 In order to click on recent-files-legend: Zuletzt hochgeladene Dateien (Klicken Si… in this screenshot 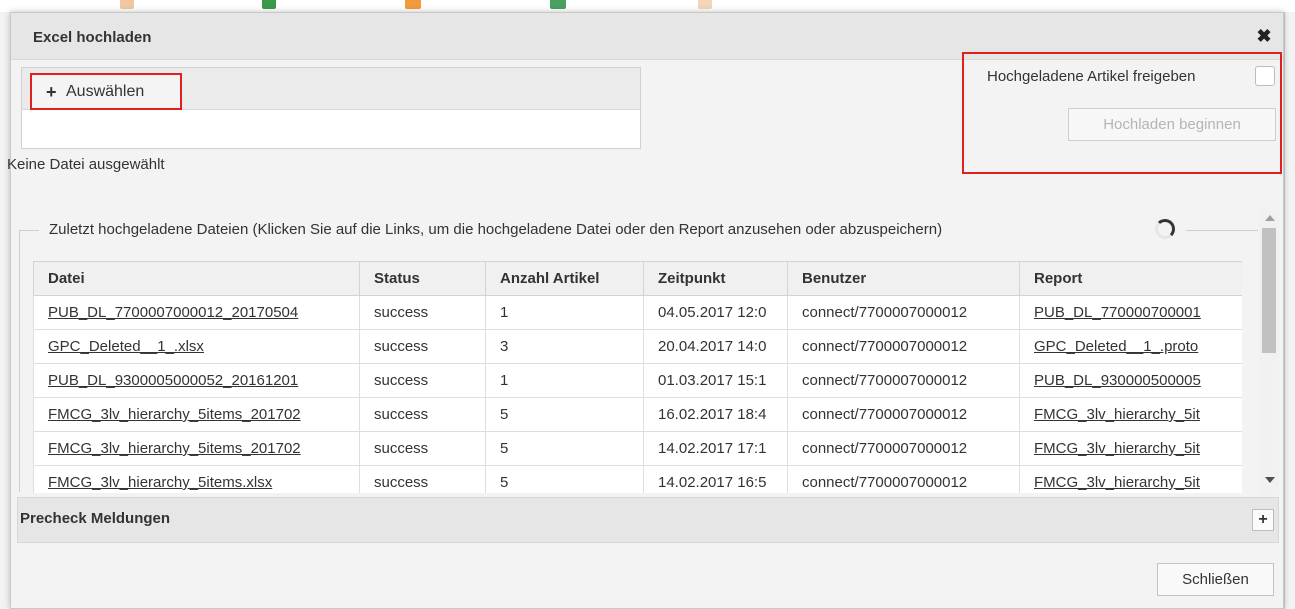, I will do `click(496, 229)`.